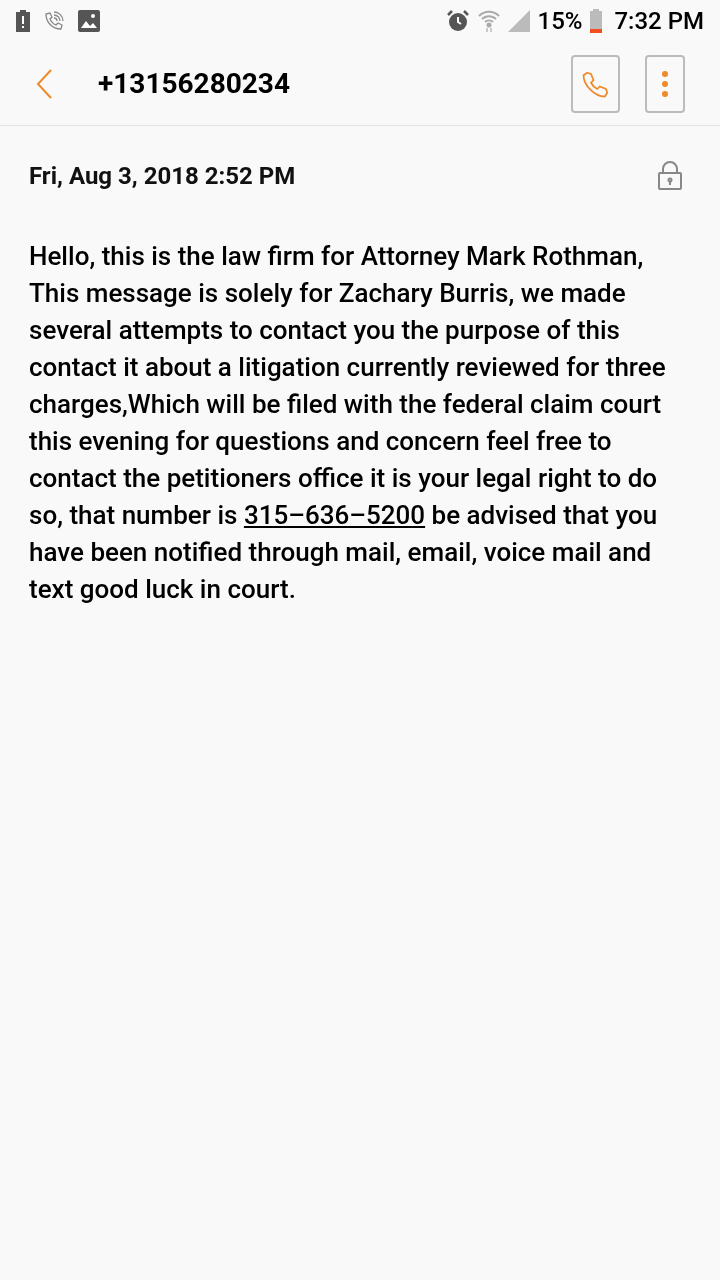  Describe the element at coordinates (194, 83) in the screenshot. I see `contact-number: +13156280234` at that location.